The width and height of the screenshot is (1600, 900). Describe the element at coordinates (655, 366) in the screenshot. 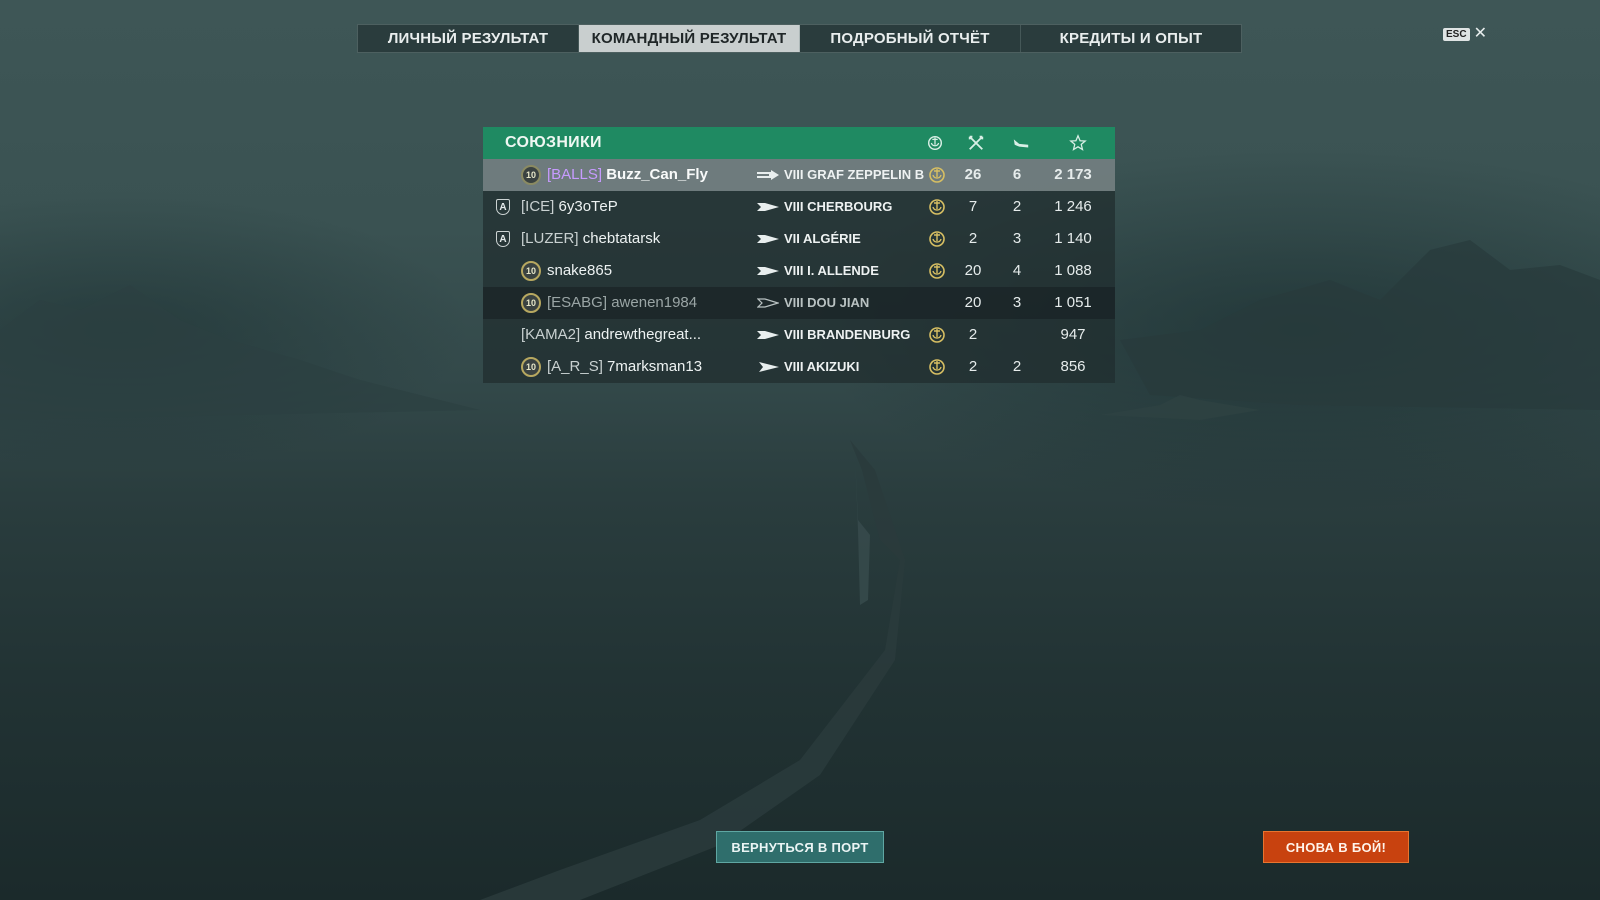

I see `player-nick: 7marksman13` at that location.